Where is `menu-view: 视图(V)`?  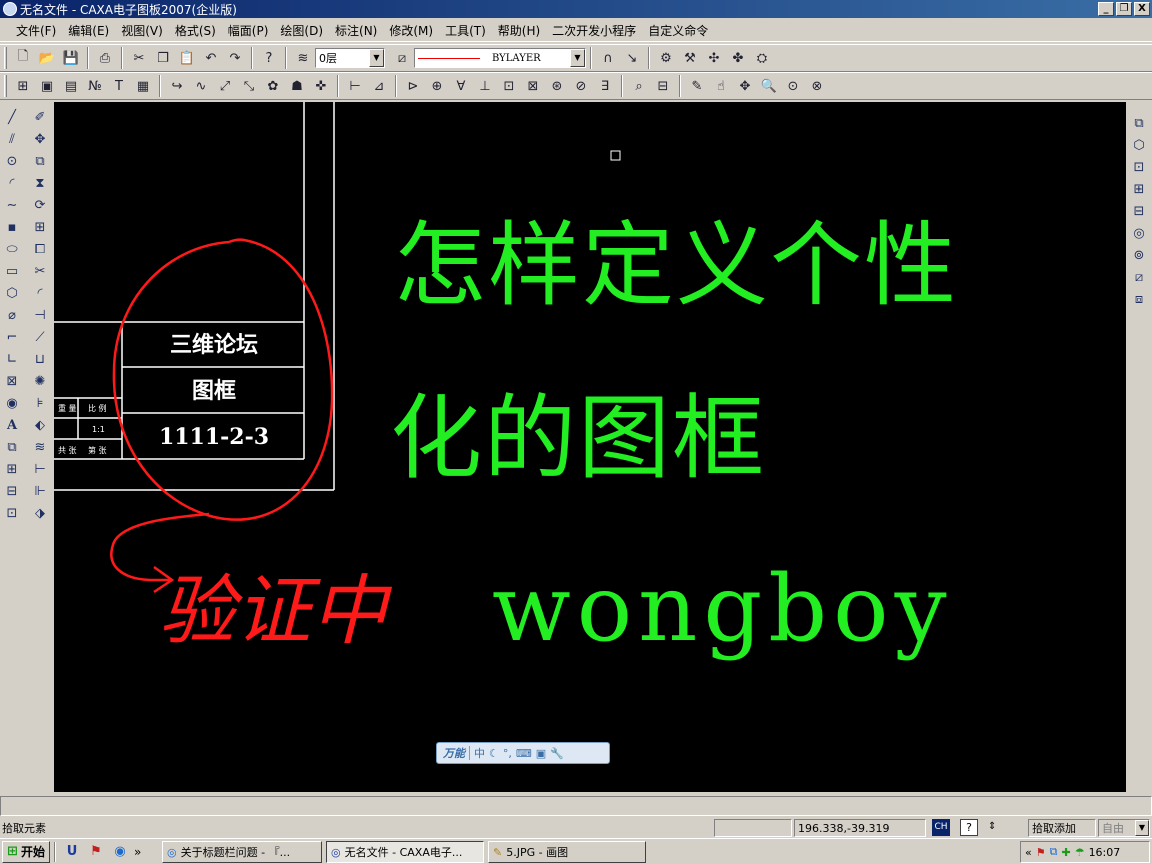
menu-view: 视图(V) is located at coordinates (142, 30).